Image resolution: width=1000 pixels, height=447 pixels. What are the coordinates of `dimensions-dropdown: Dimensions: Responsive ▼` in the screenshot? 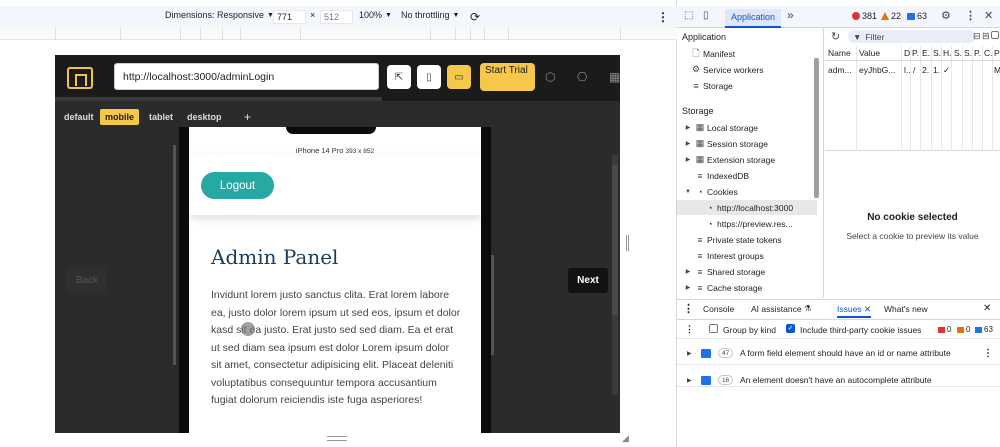 It's located at (219, 15).